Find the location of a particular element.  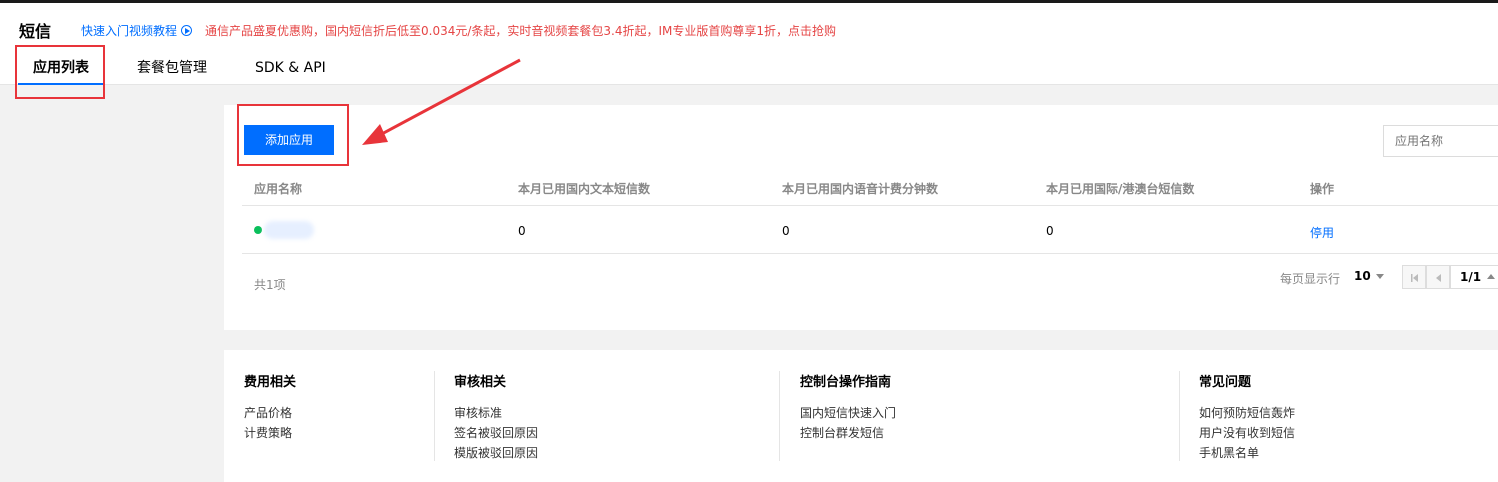

footer-link: 审核标准 is located at coordinates (496, 413).